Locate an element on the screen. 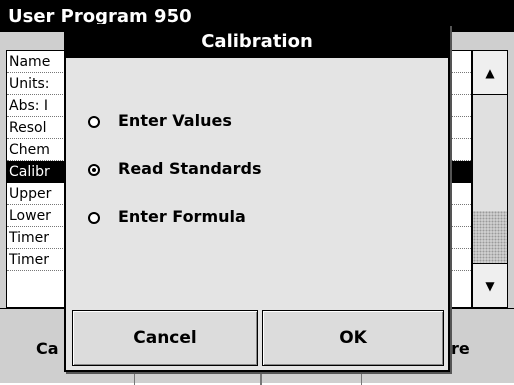  scroll-down-button: ▼ is located at coordinates (490, 285).